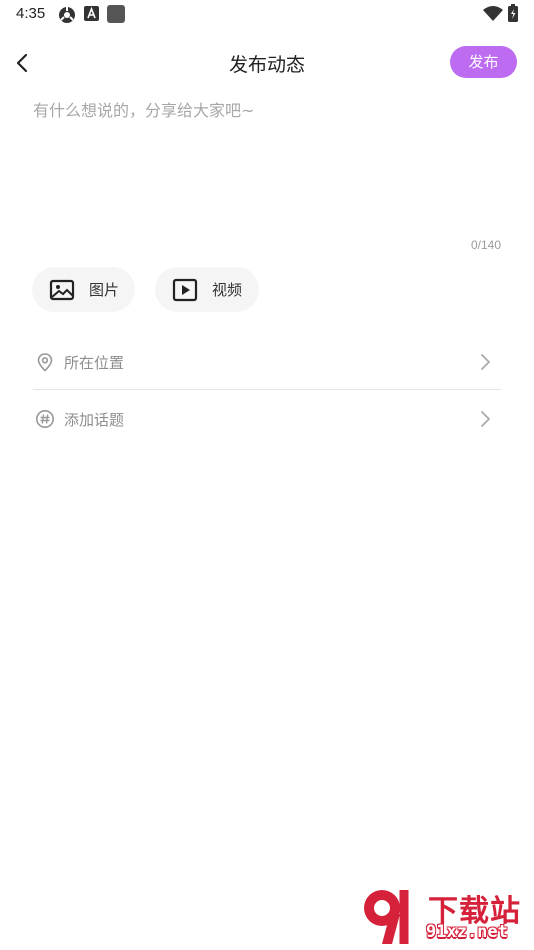 The height and width of the screenshot is (950, 534). I want to click on video-icon, so click(185, 289).